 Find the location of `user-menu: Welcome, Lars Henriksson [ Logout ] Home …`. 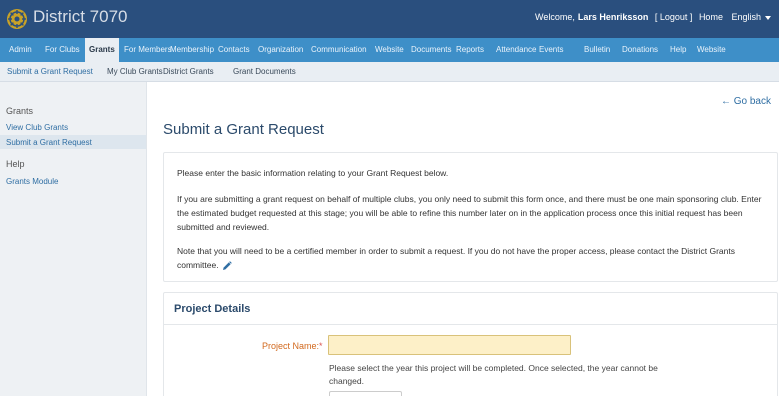

user-menu: Welcome, Lars Henriksson [ Logout ] Home … is located at coordinates (651, 17).